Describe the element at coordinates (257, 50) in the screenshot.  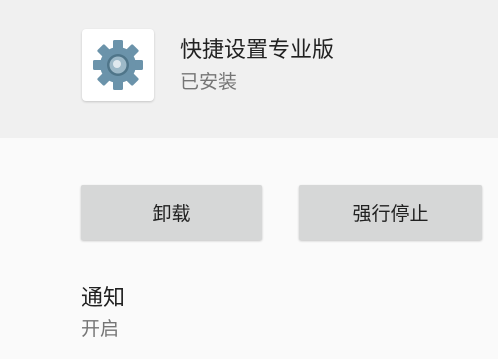
I see `app-name: 快捷设置专业版` at that location.